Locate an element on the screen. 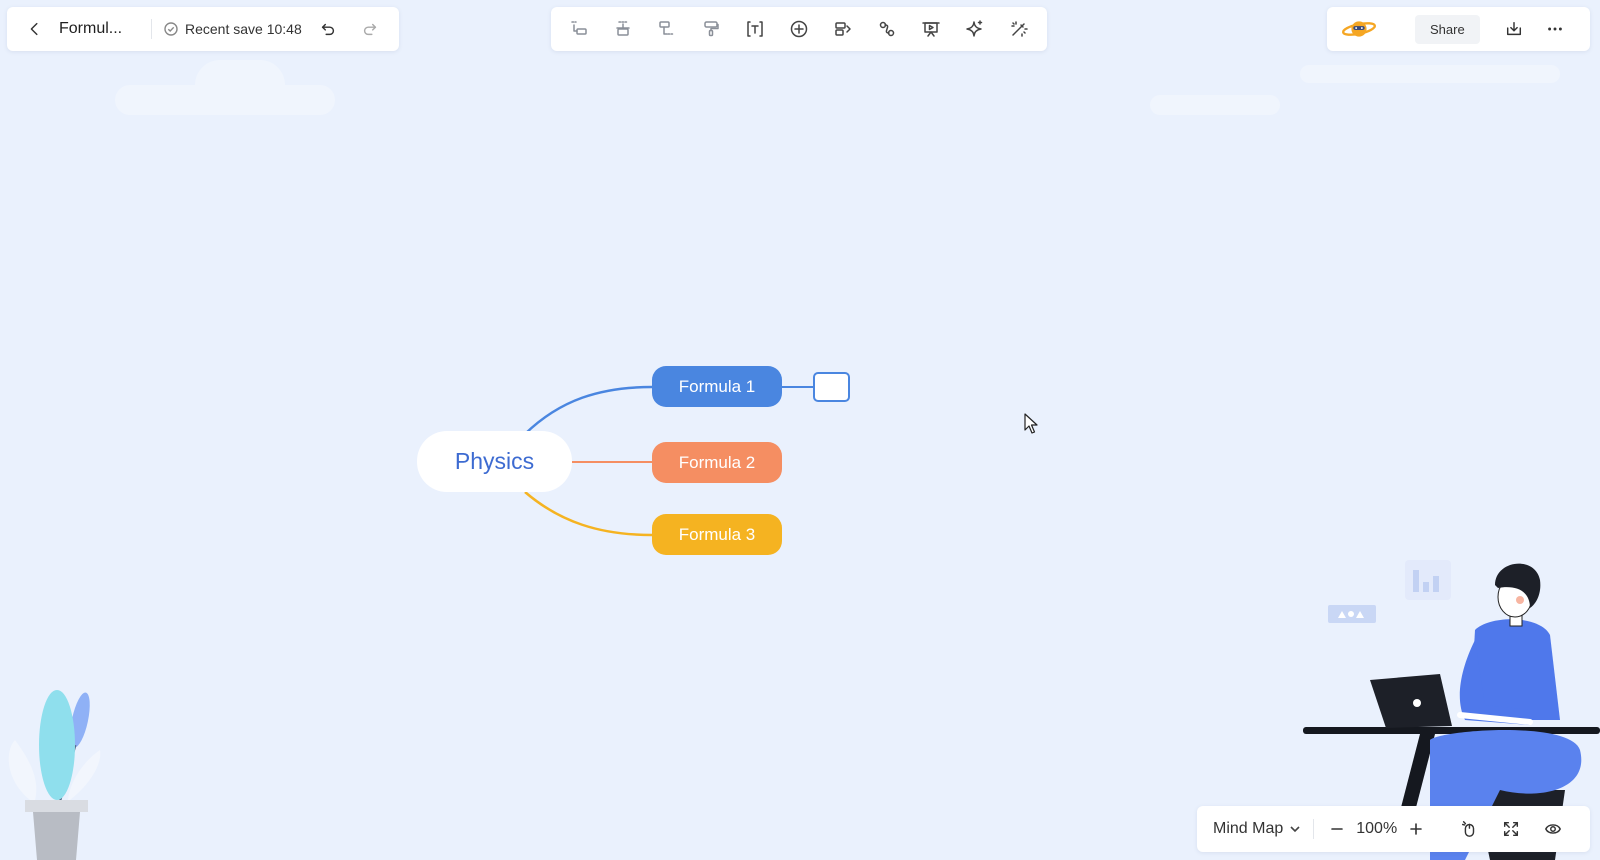 The width and height of the screenshot is (1600, 860). fullscreen-icon is located at coordinates (1511, 829).